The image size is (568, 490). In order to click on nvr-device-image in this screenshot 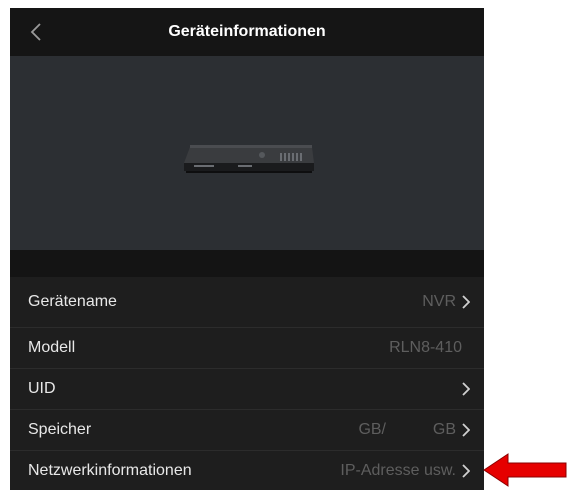, I will do `click(249, 159)`.